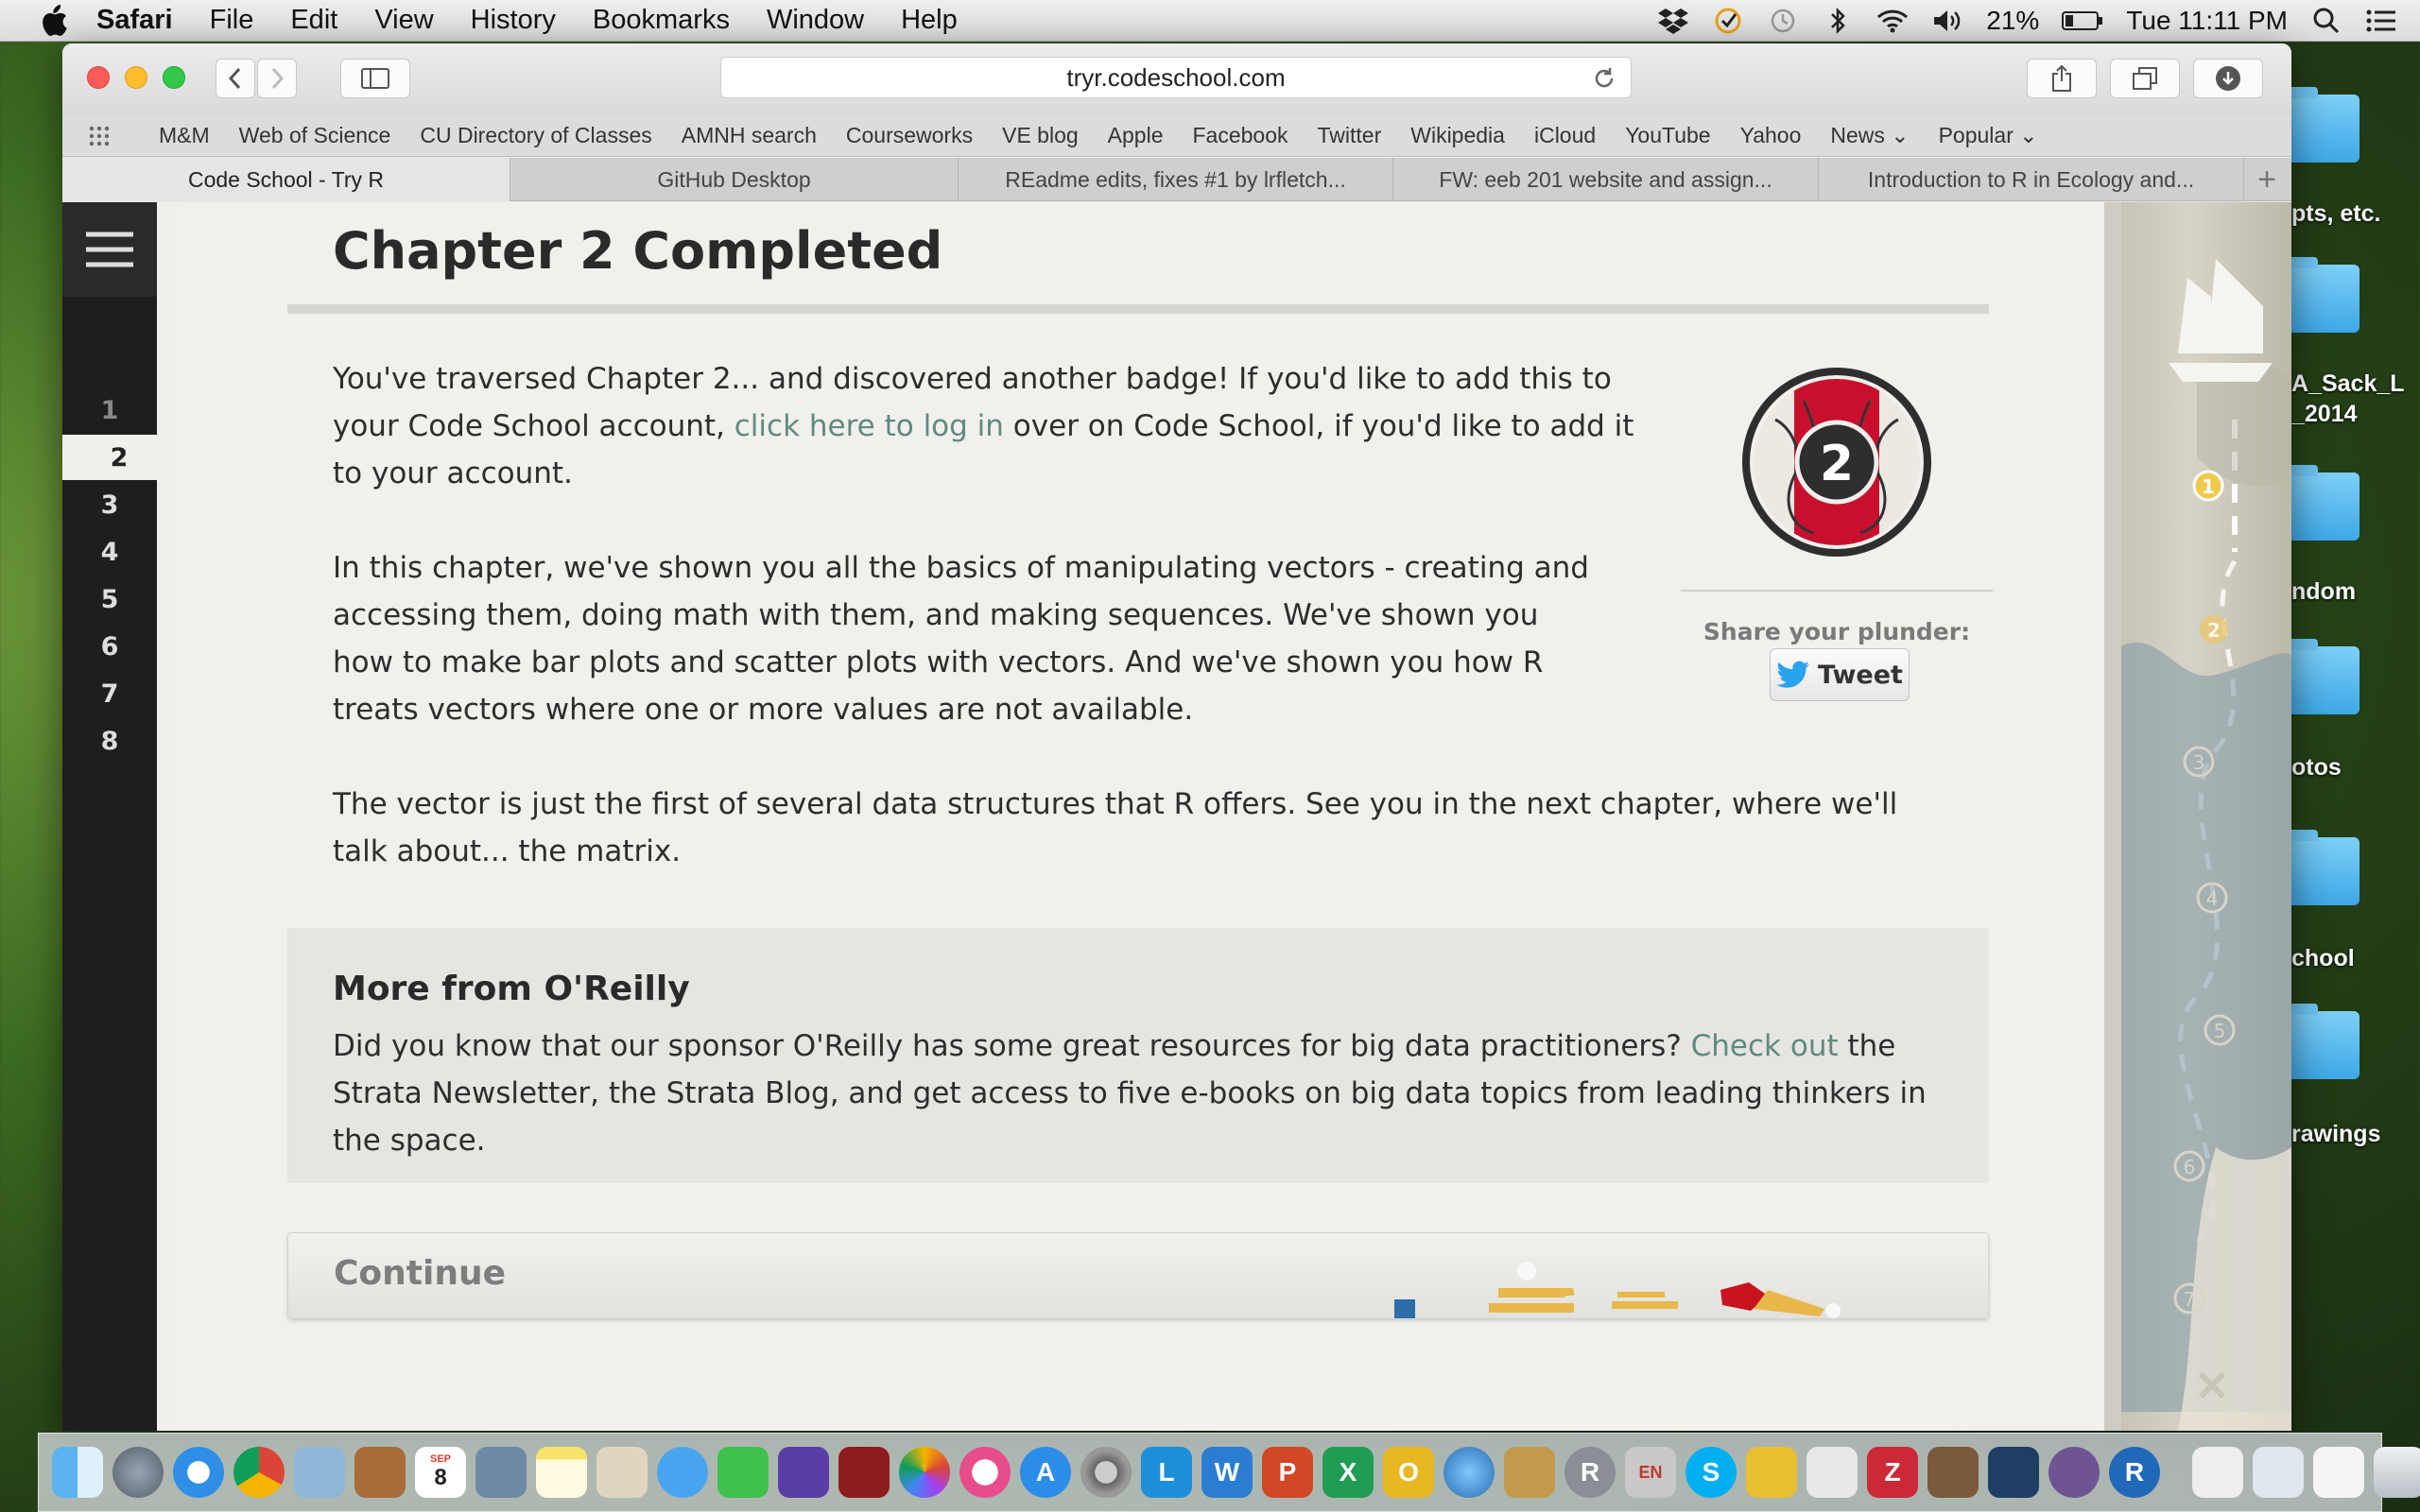 This screenshot has width=2420, height=1512. Describe the element at coordinates (1106, 1472) in the screenshot. I see `system-preferences-icon` at that location.